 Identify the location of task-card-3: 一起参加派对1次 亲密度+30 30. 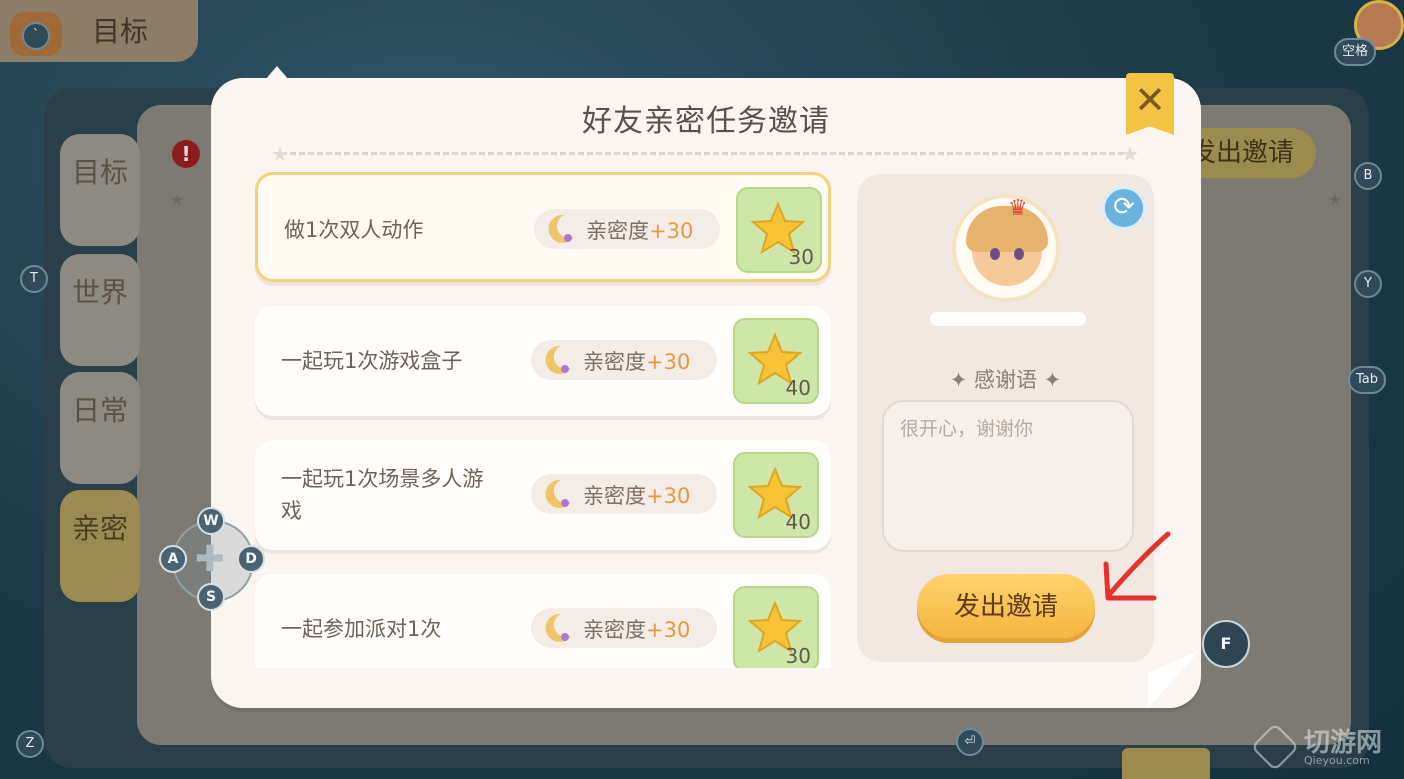
(543, 621).